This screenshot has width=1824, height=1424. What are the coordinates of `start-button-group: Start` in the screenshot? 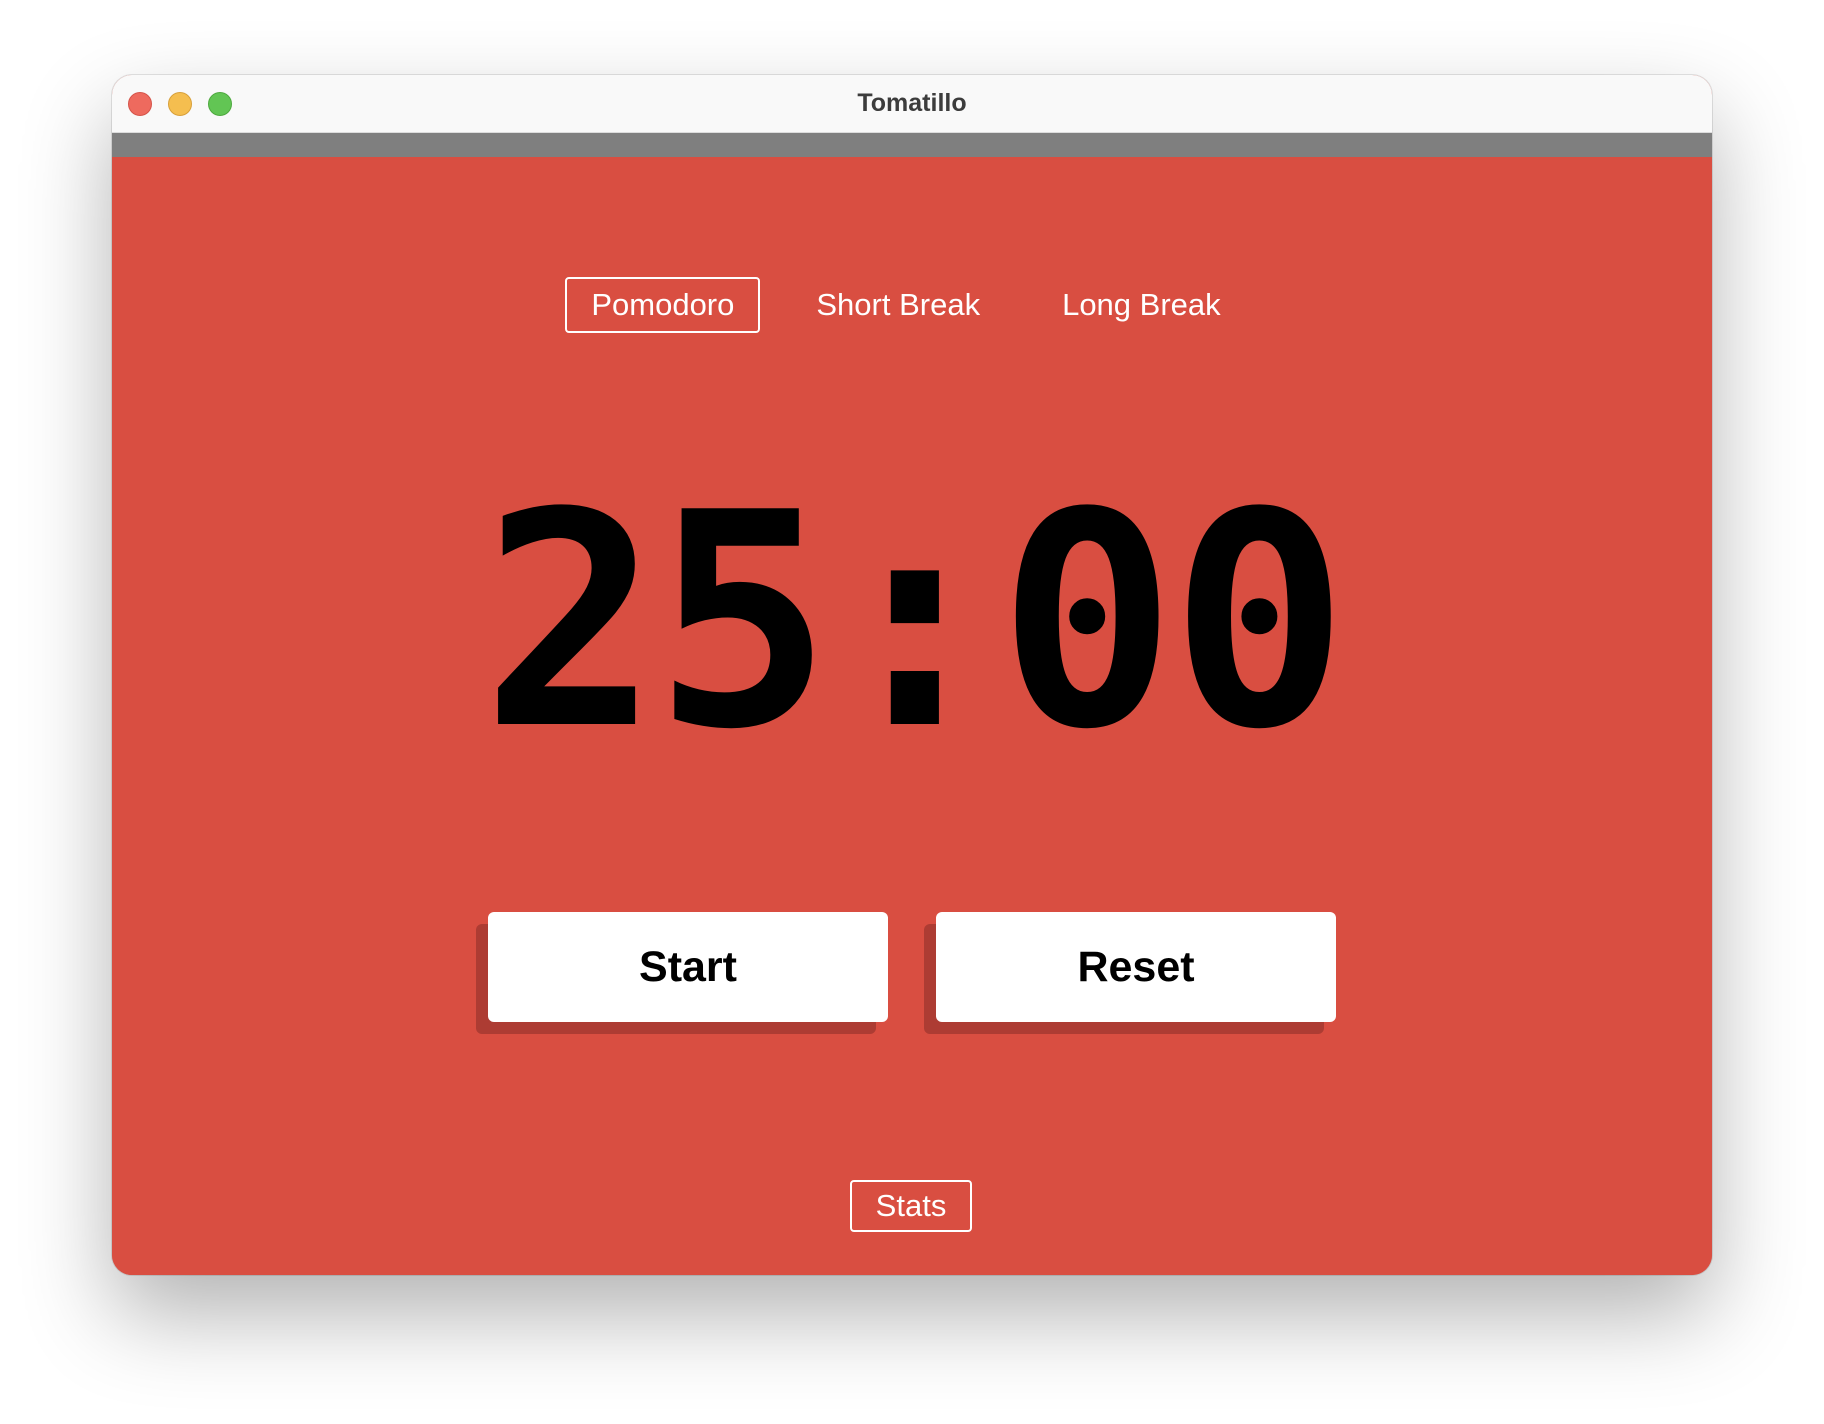 It's located at (682, 973).